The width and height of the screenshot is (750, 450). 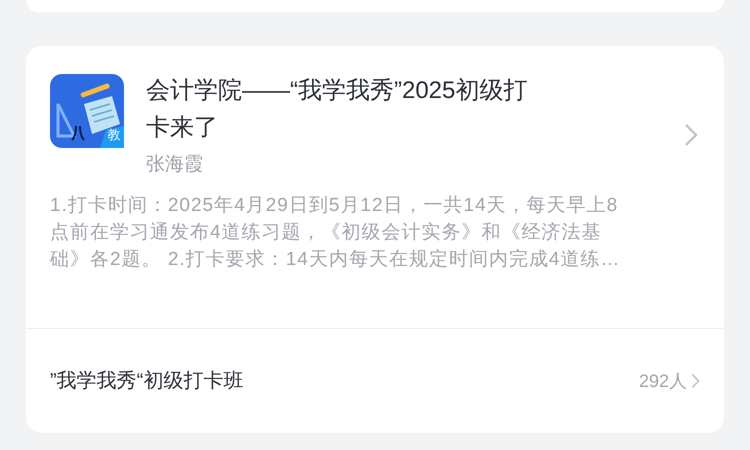 I want to click on course-title: 会计学院——“我学我秀”2025初级打卡来了, so click(x=337, y=109).